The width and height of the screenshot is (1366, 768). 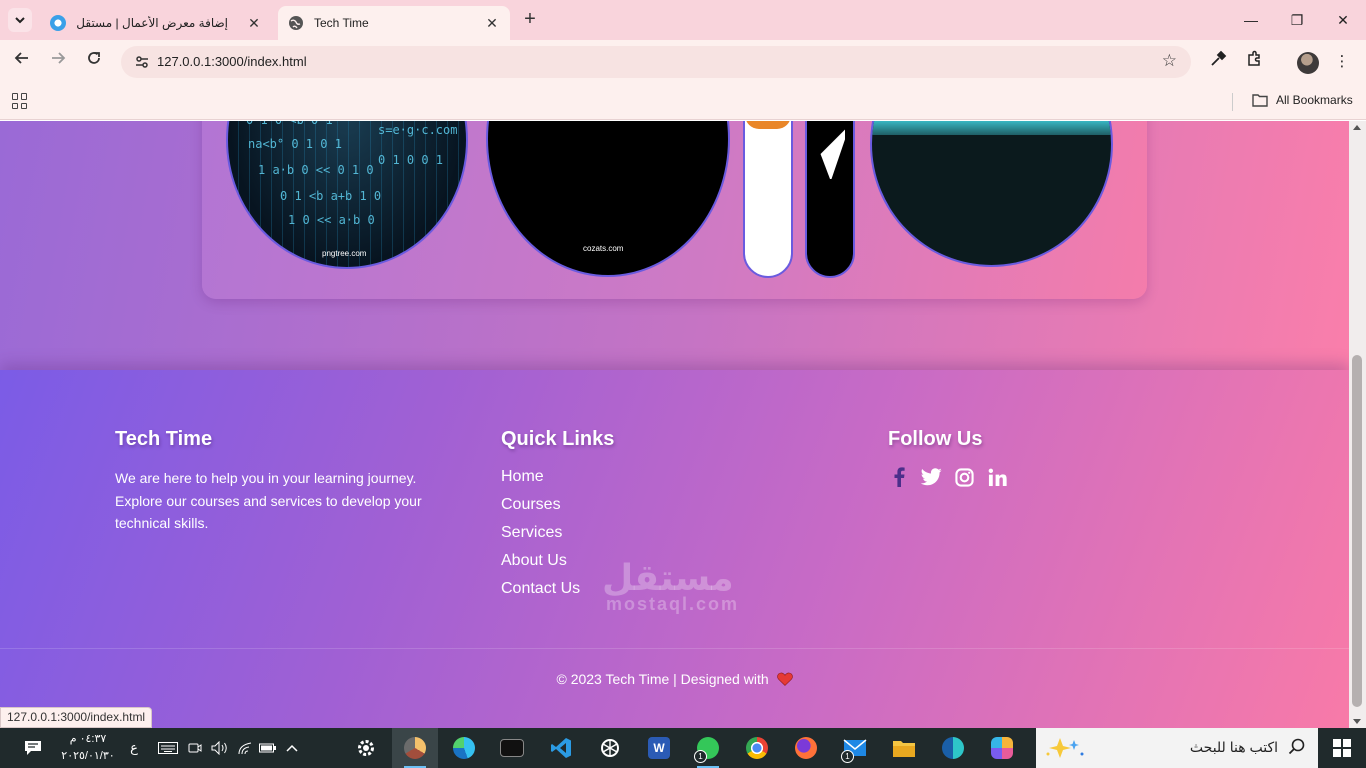 What do you see at coordinates (1343, 20) in the screenshot?
I see `close-window-button: ✕` at bounding box center [1343, 20].